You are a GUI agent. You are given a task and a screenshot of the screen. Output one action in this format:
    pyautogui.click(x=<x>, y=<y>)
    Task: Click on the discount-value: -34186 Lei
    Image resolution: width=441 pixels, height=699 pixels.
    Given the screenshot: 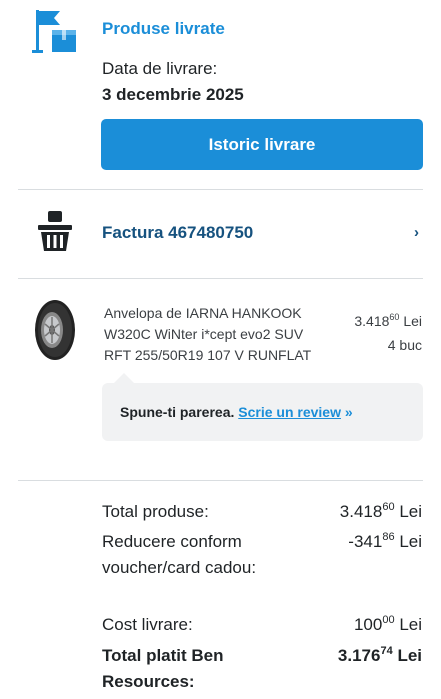 What is the action you would take?
    pyautogui.click(x=385, y=542)
    